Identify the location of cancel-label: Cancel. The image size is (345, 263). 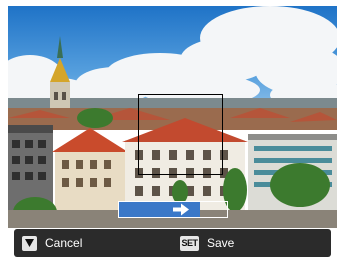
(64, 243).